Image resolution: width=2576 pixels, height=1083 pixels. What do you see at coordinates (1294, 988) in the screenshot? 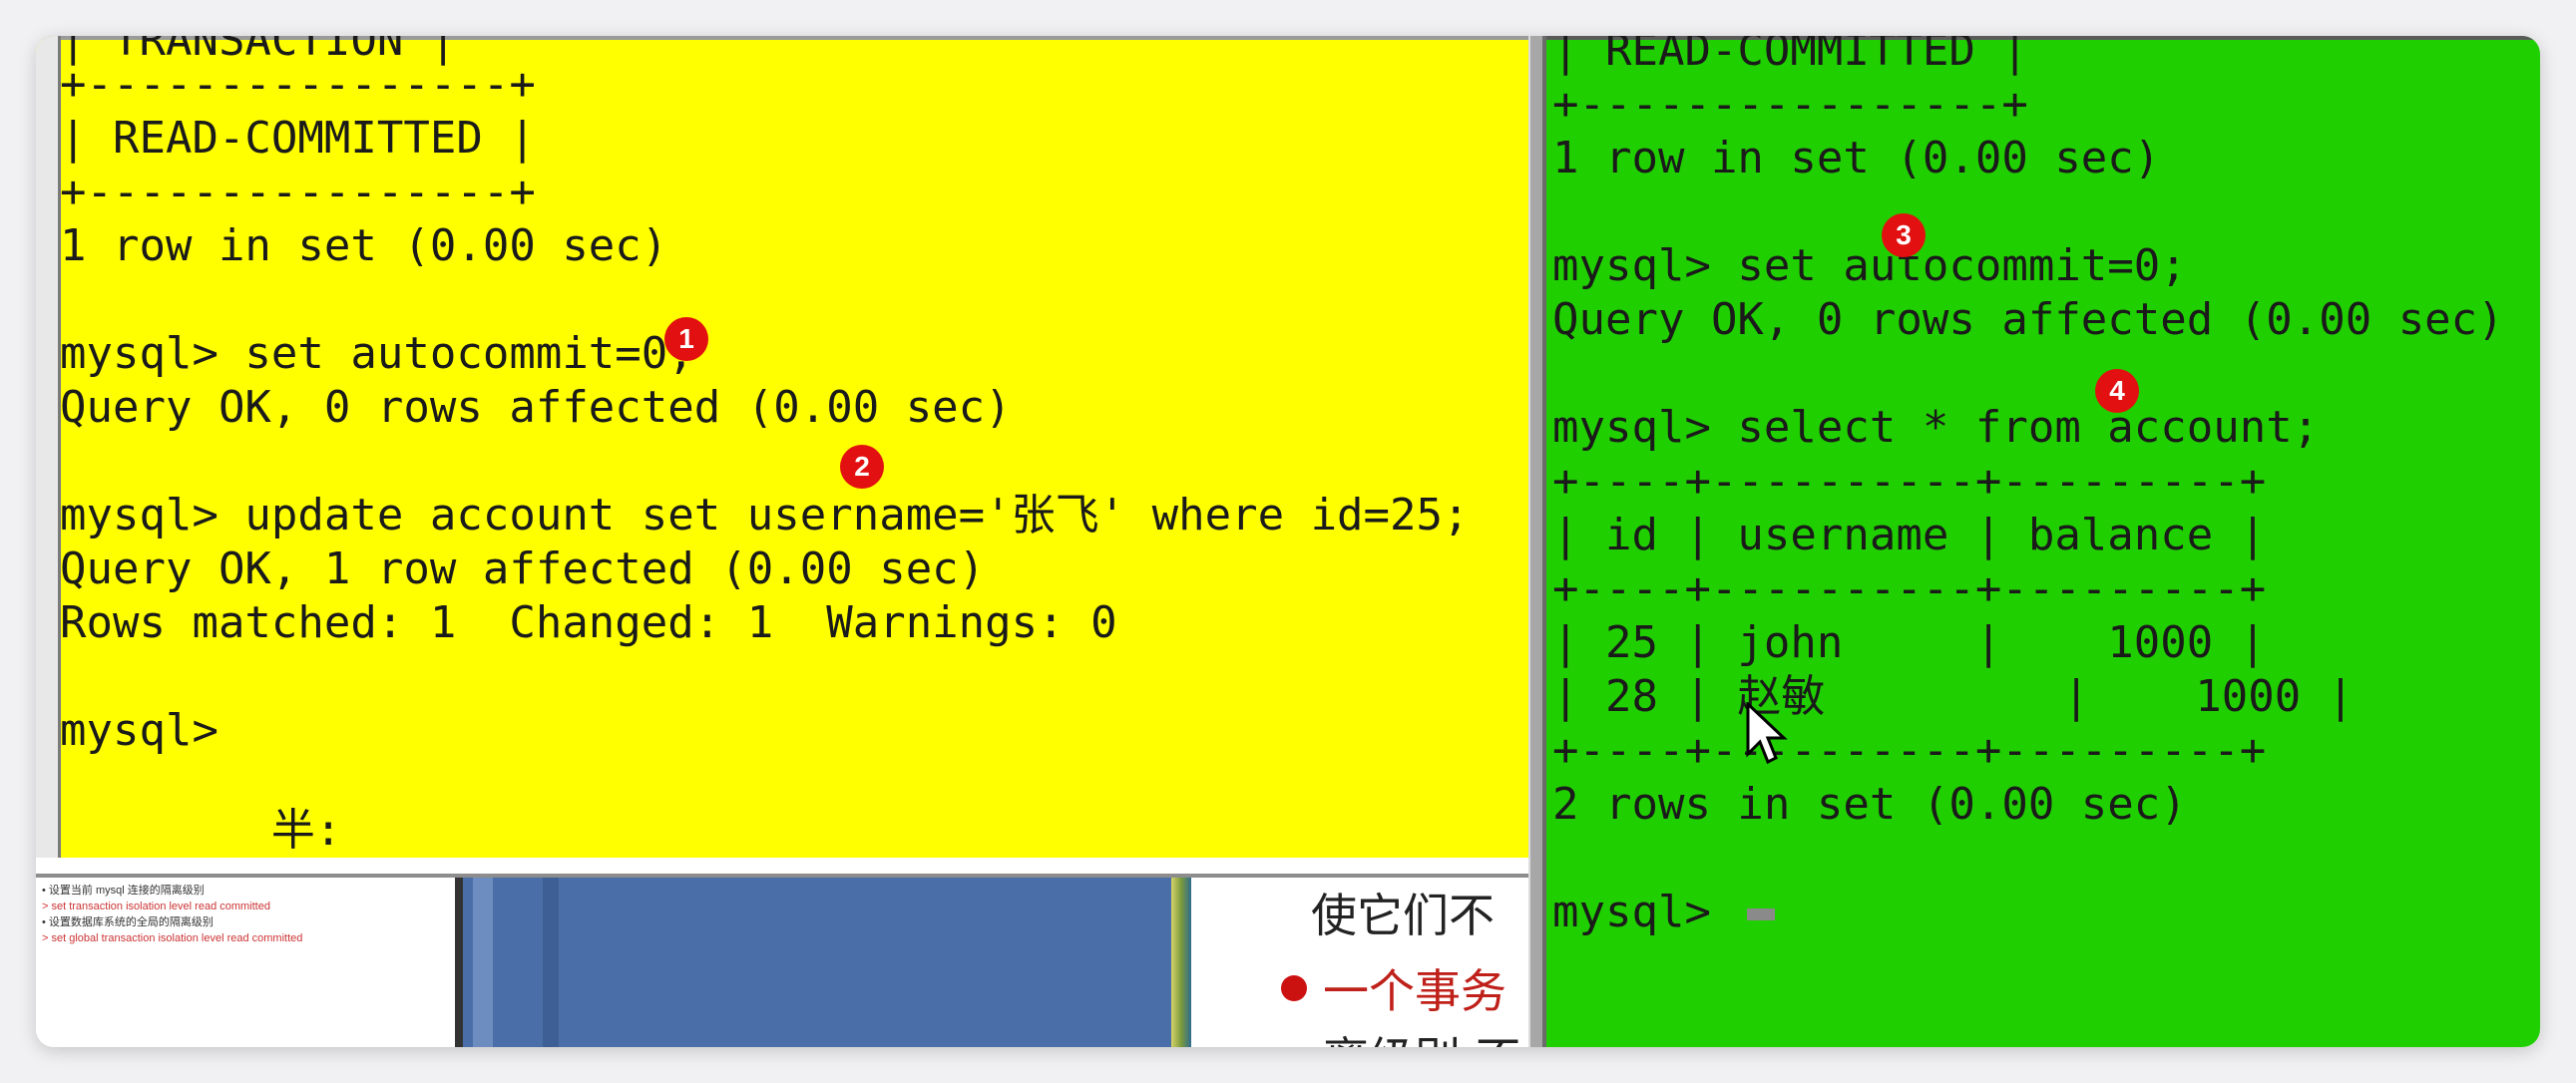
I see `bullet-icon` at bounding box center [1294, 988].